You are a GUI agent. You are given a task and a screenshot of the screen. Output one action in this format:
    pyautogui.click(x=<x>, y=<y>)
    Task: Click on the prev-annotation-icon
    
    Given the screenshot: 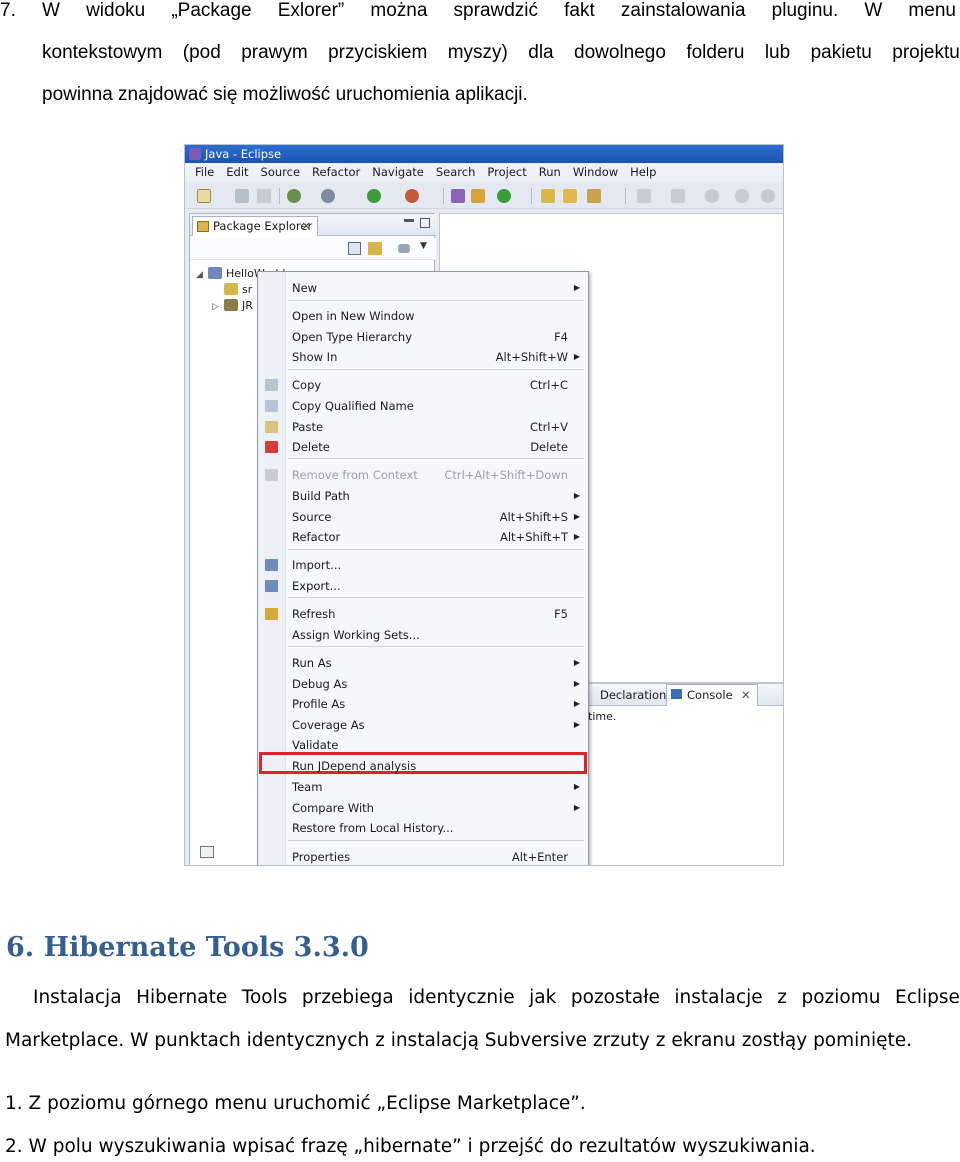 What is the action you would take?
    pyautogui.click(x=678, y=196)
    